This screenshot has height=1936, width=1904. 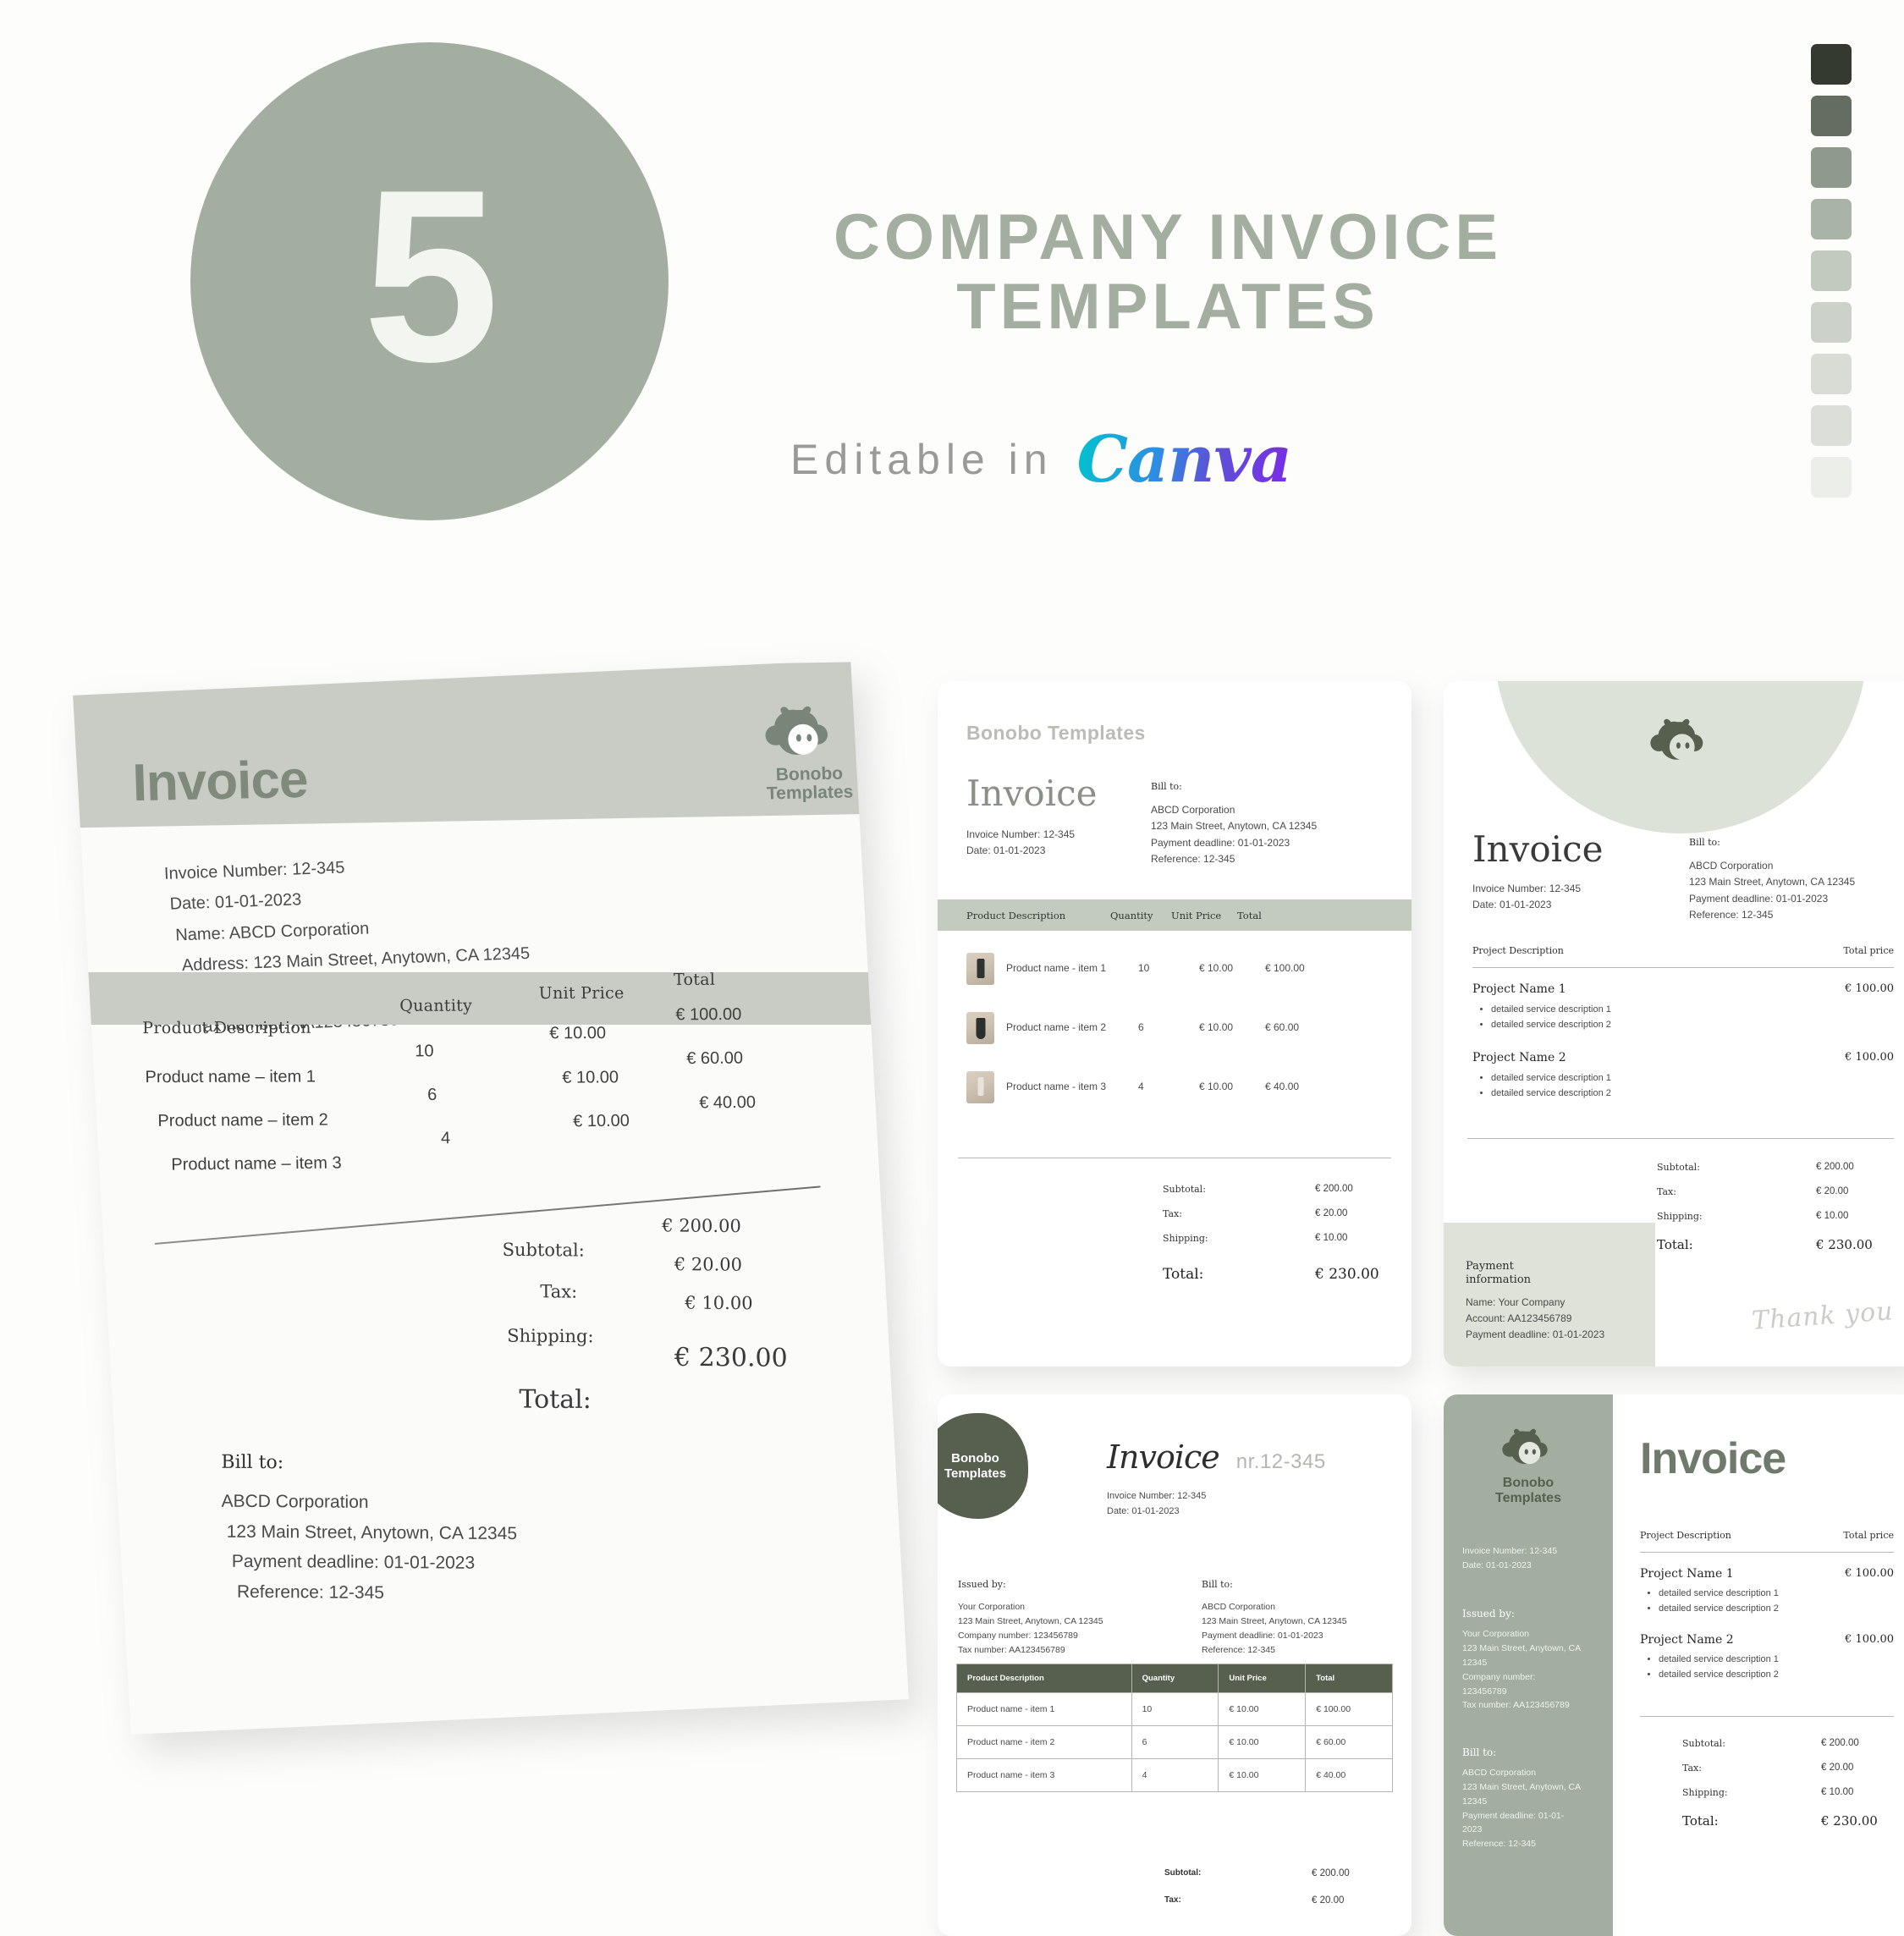 What do you see at coordinates (1869, 1640) in the screenshot?
I see `project-2-price: € 100.00` at bounding box center [1869, 1640].